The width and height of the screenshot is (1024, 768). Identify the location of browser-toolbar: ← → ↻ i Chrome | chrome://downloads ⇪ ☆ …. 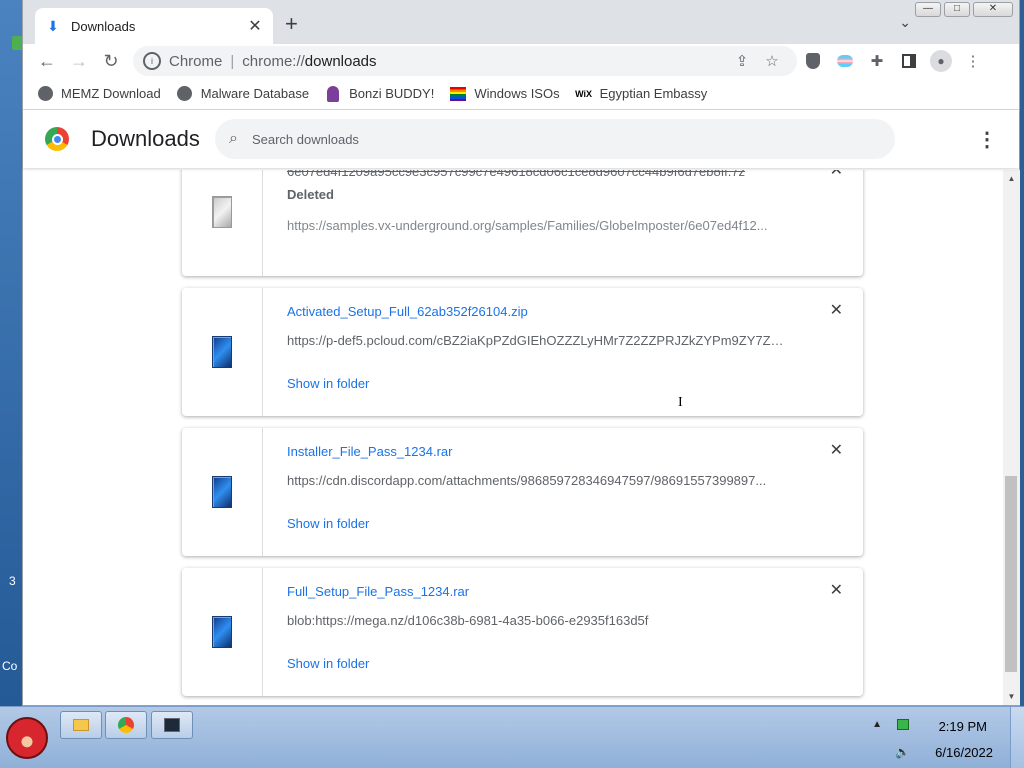
(521, 61).